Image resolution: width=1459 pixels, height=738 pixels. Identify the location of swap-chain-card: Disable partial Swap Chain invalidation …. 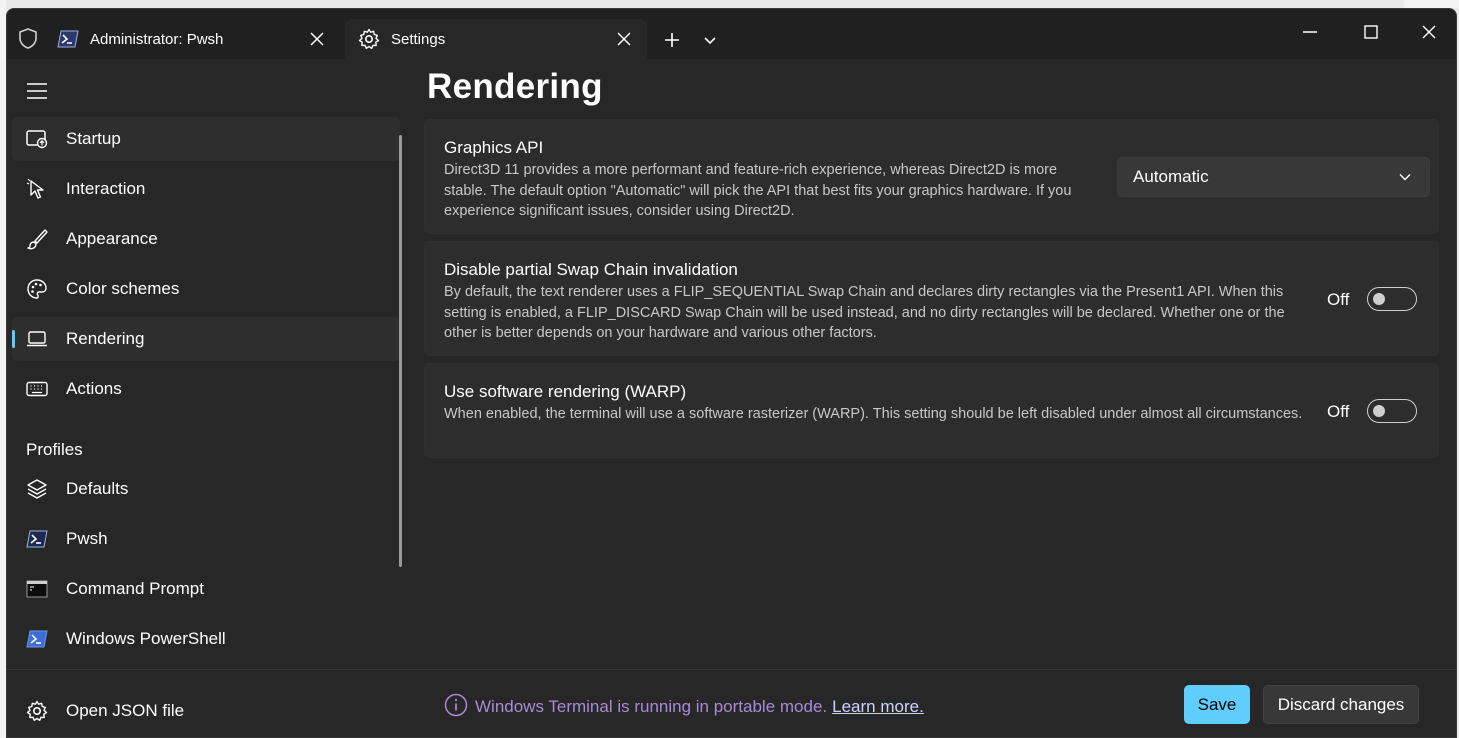
(931, 298).